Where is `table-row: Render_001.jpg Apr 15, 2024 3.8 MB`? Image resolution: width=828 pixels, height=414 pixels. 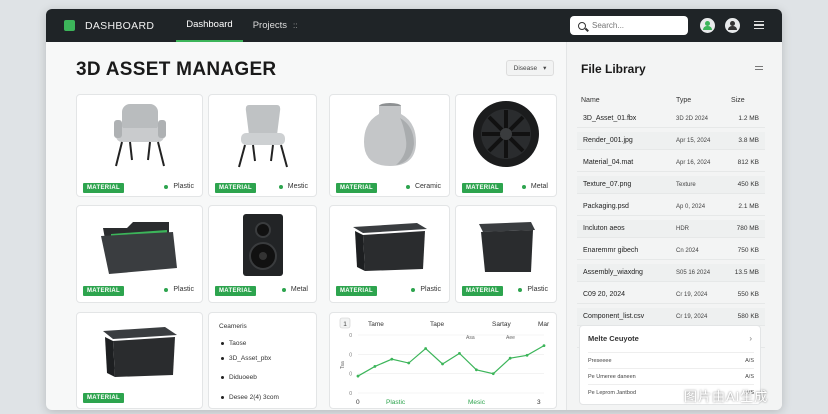
table-row: Render_001.jpg Apr 15, 2024 3.8 MB is located at coordinates (671, 141).